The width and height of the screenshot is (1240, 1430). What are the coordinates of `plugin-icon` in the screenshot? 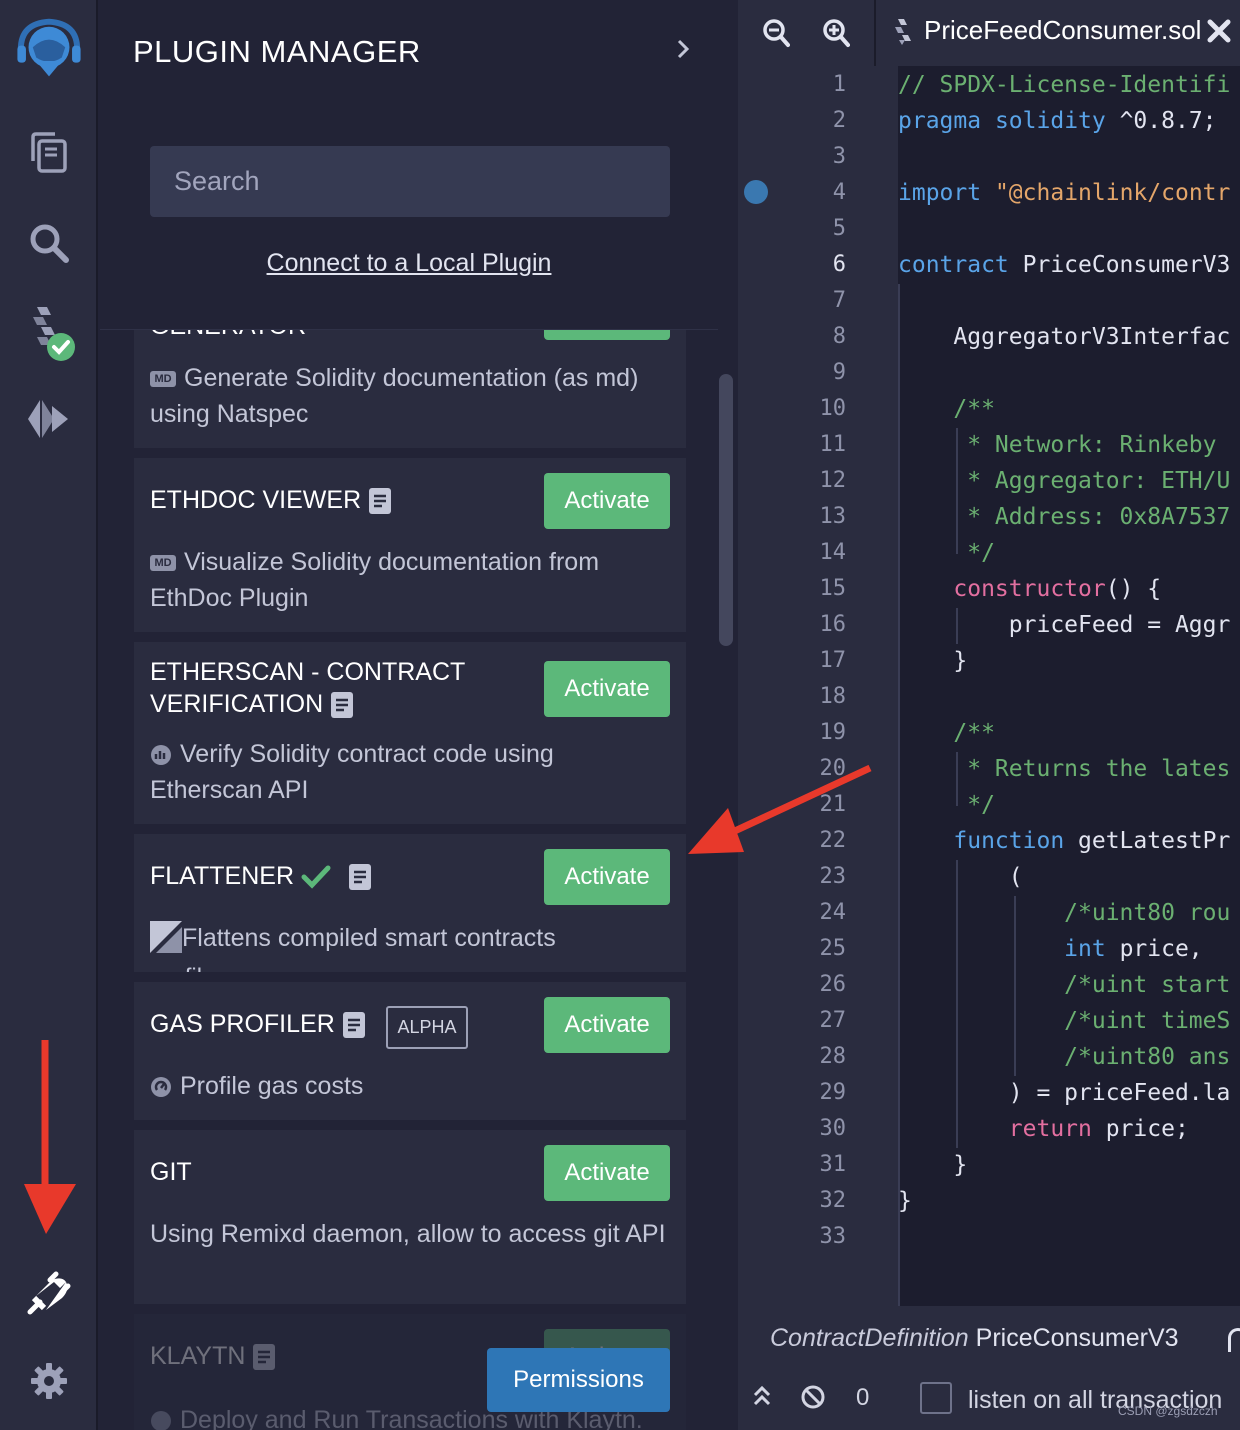 It's located at (49, 1293).